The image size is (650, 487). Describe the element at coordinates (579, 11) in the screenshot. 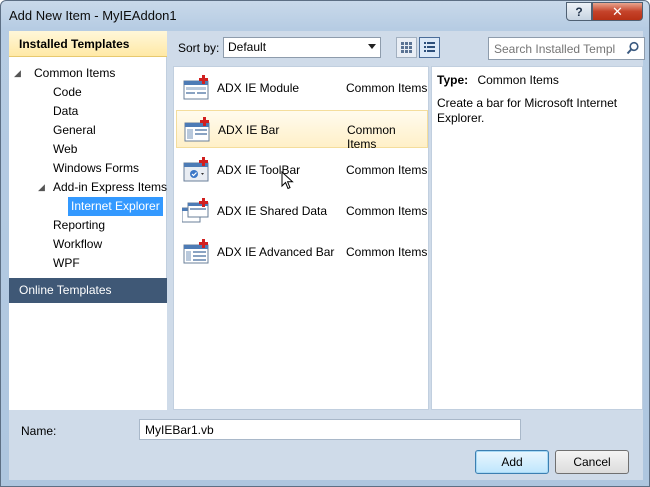

I see `help-button: ?` at that location.